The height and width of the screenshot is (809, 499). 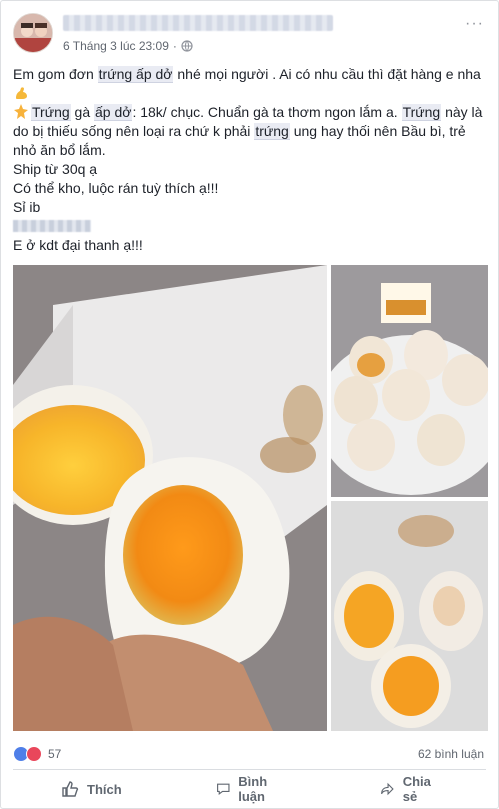 What do you see at coordinates (27, 207) in the screenshot?
I see `text-line-6: Sỉ ib` at bounding box center [27, 207].